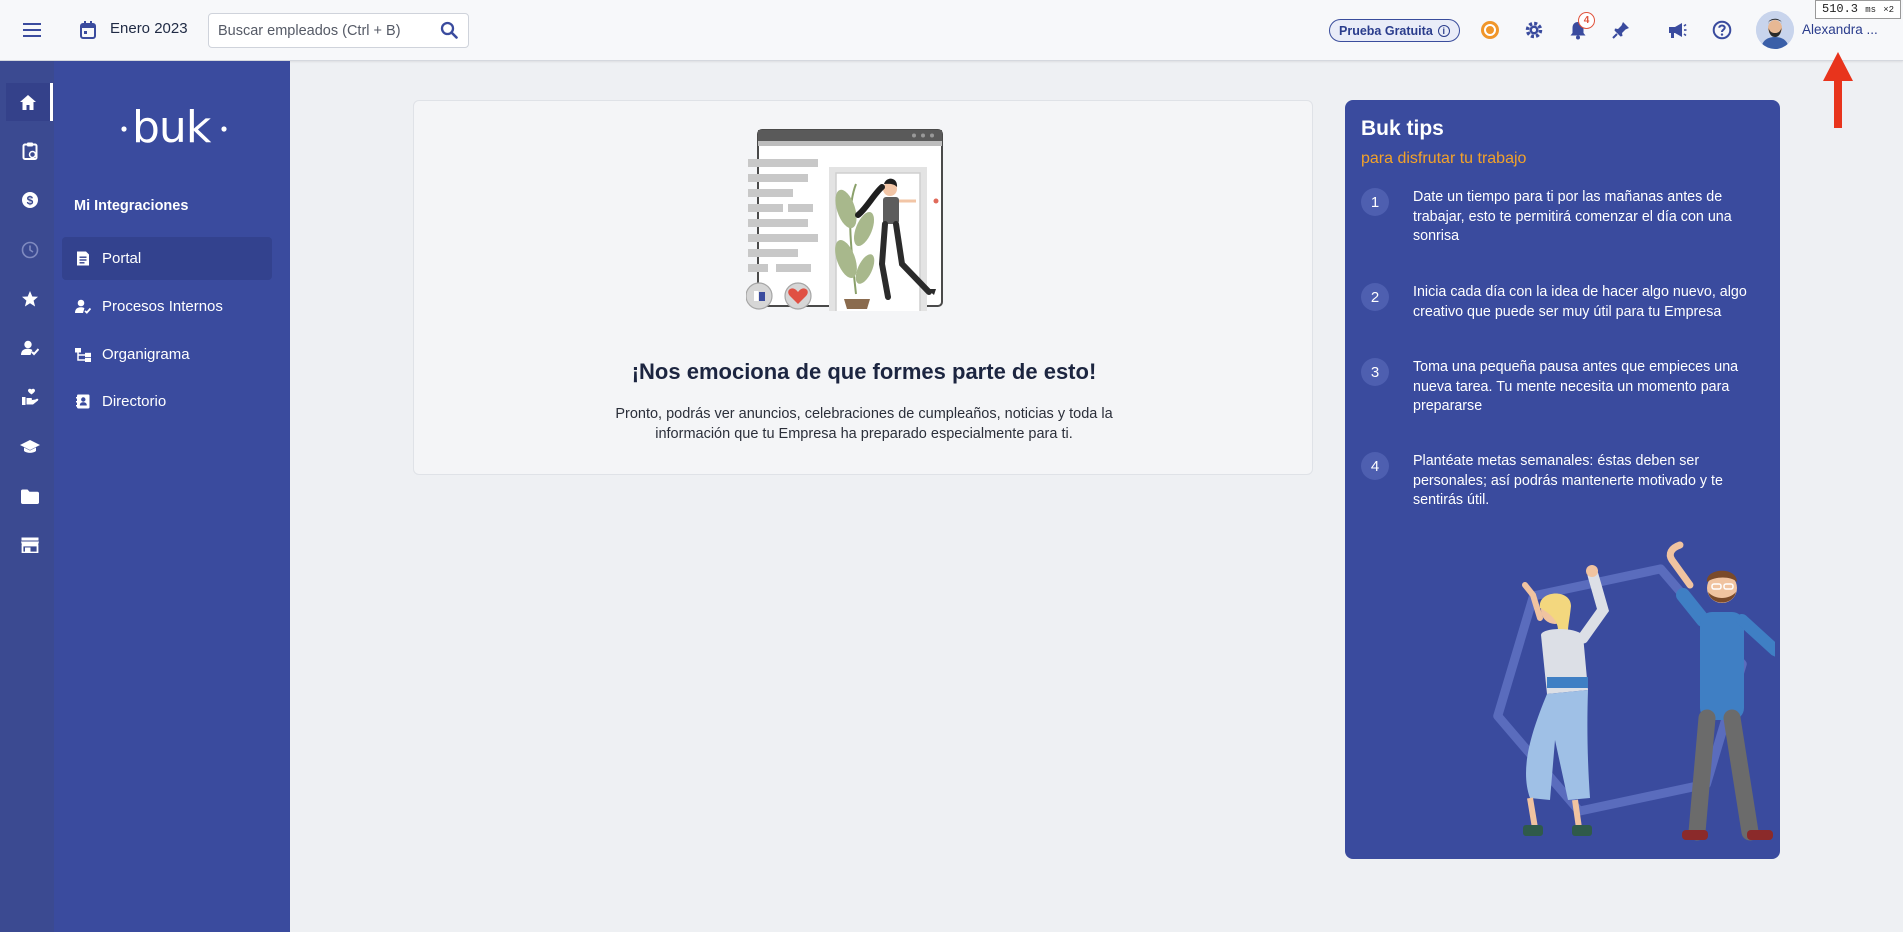  I want to click on user-check-icon, so click(29, 348).